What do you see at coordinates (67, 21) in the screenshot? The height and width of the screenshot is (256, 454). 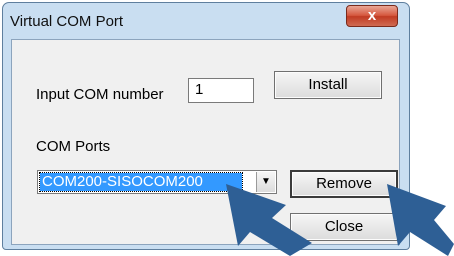 I see `window-title: Virtual COM Port` at bounding box center [67, 21].